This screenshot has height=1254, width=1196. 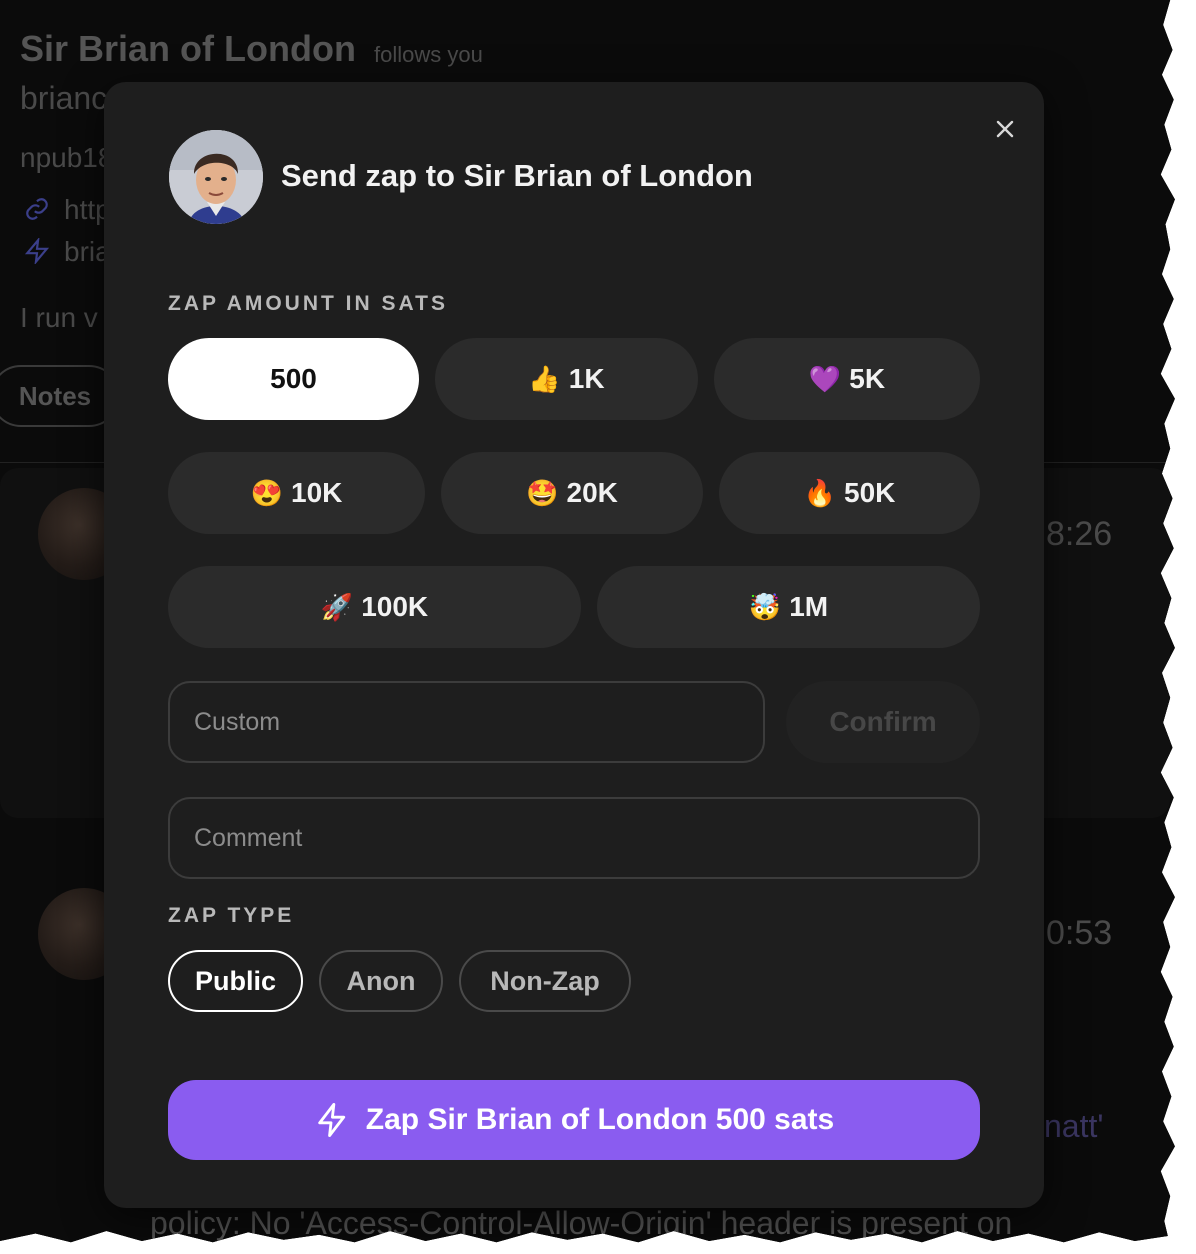 I want to click on thumbs-up-icon: 👍, so click(x=544, y=379).